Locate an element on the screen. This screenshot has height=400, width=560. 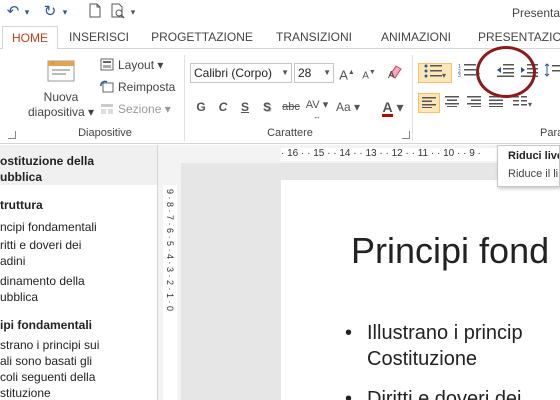
tab-insert: INSERISCI is located at coordinates (99, 37).